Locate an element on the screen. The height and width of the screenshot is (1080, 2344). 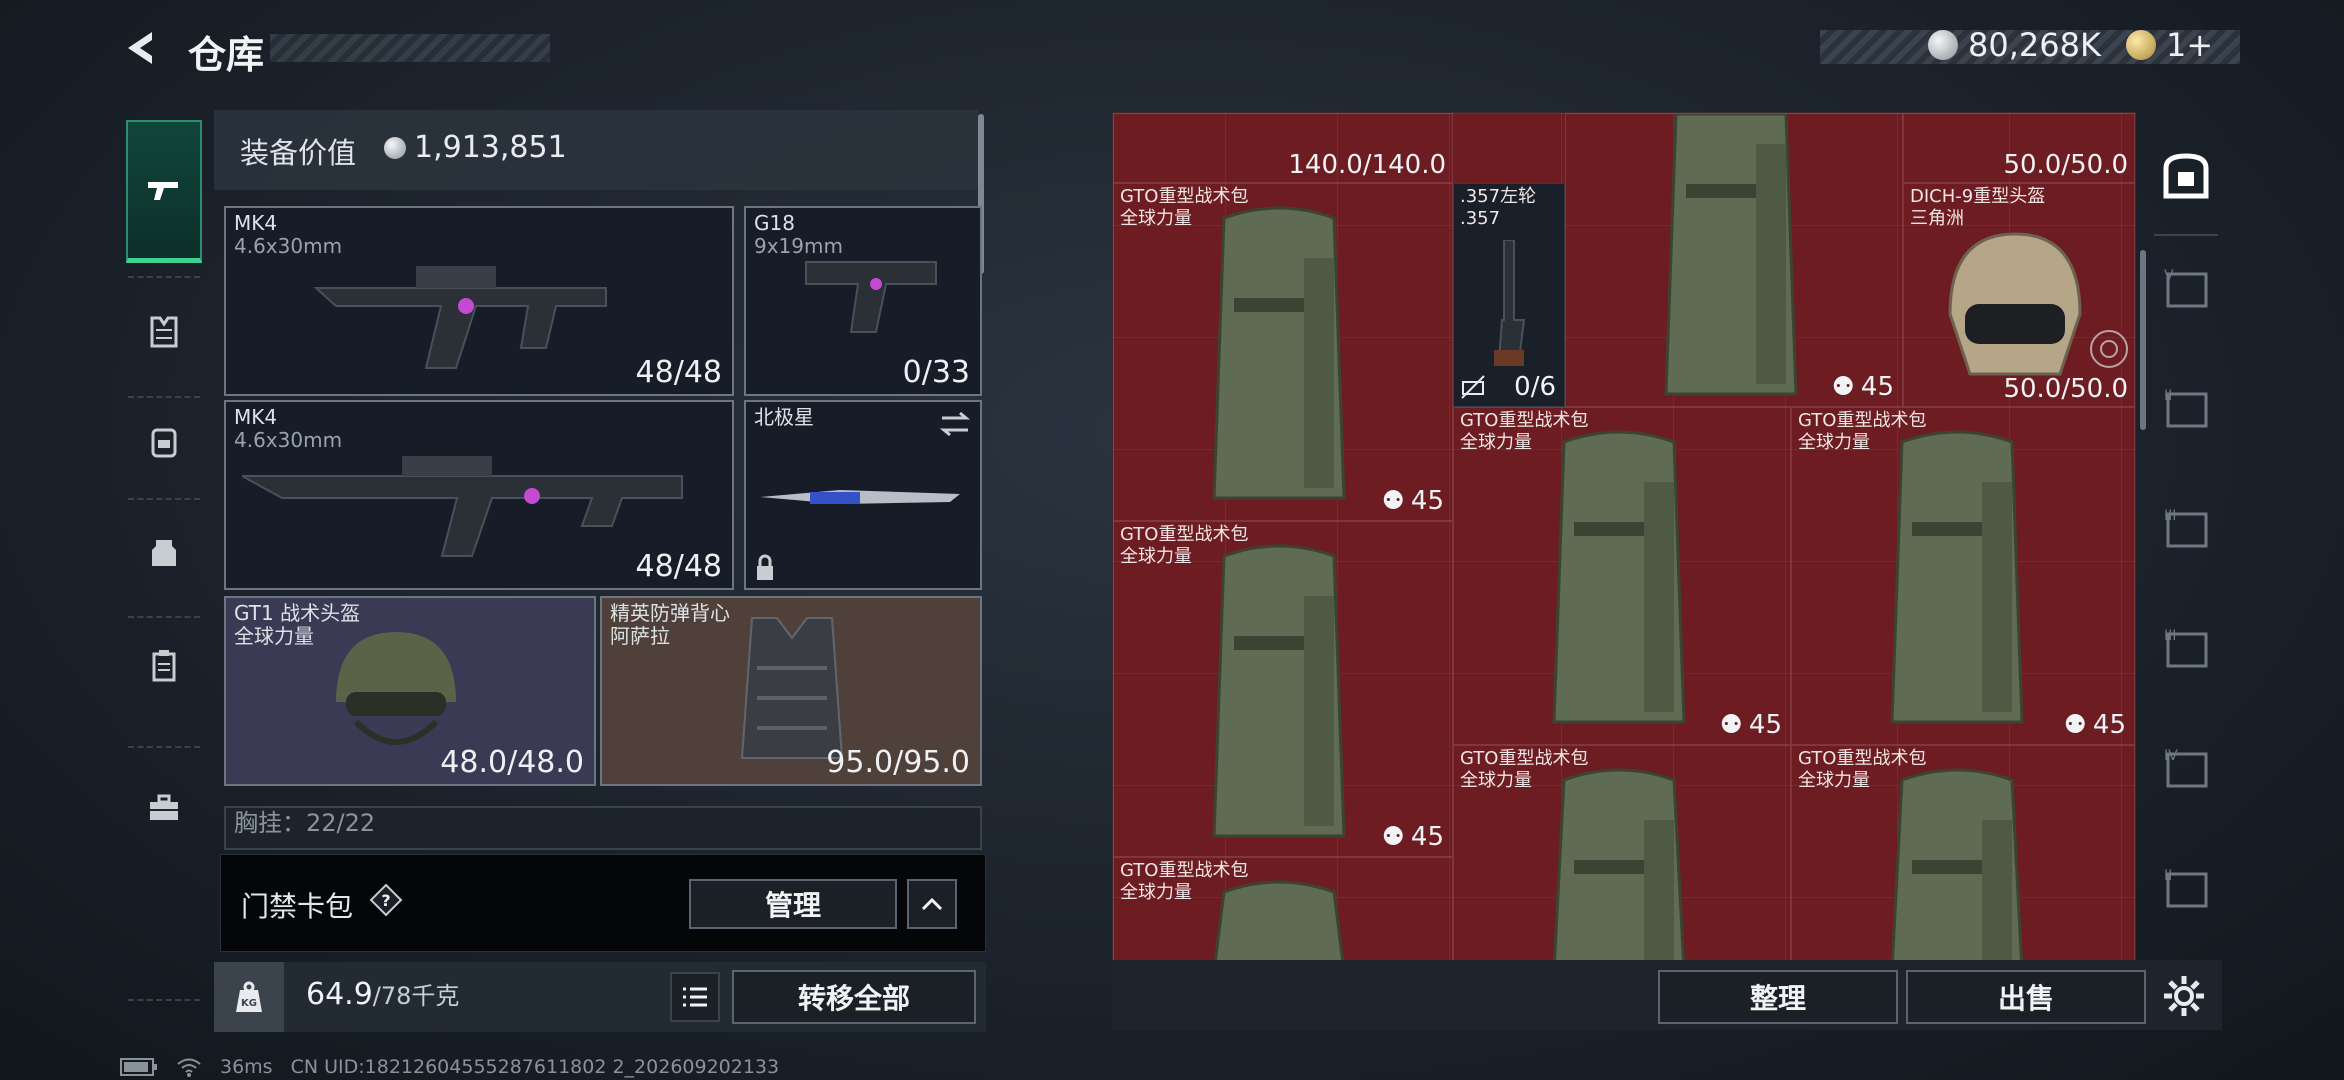
svg-text: V is located at coordinates (2169, 276).